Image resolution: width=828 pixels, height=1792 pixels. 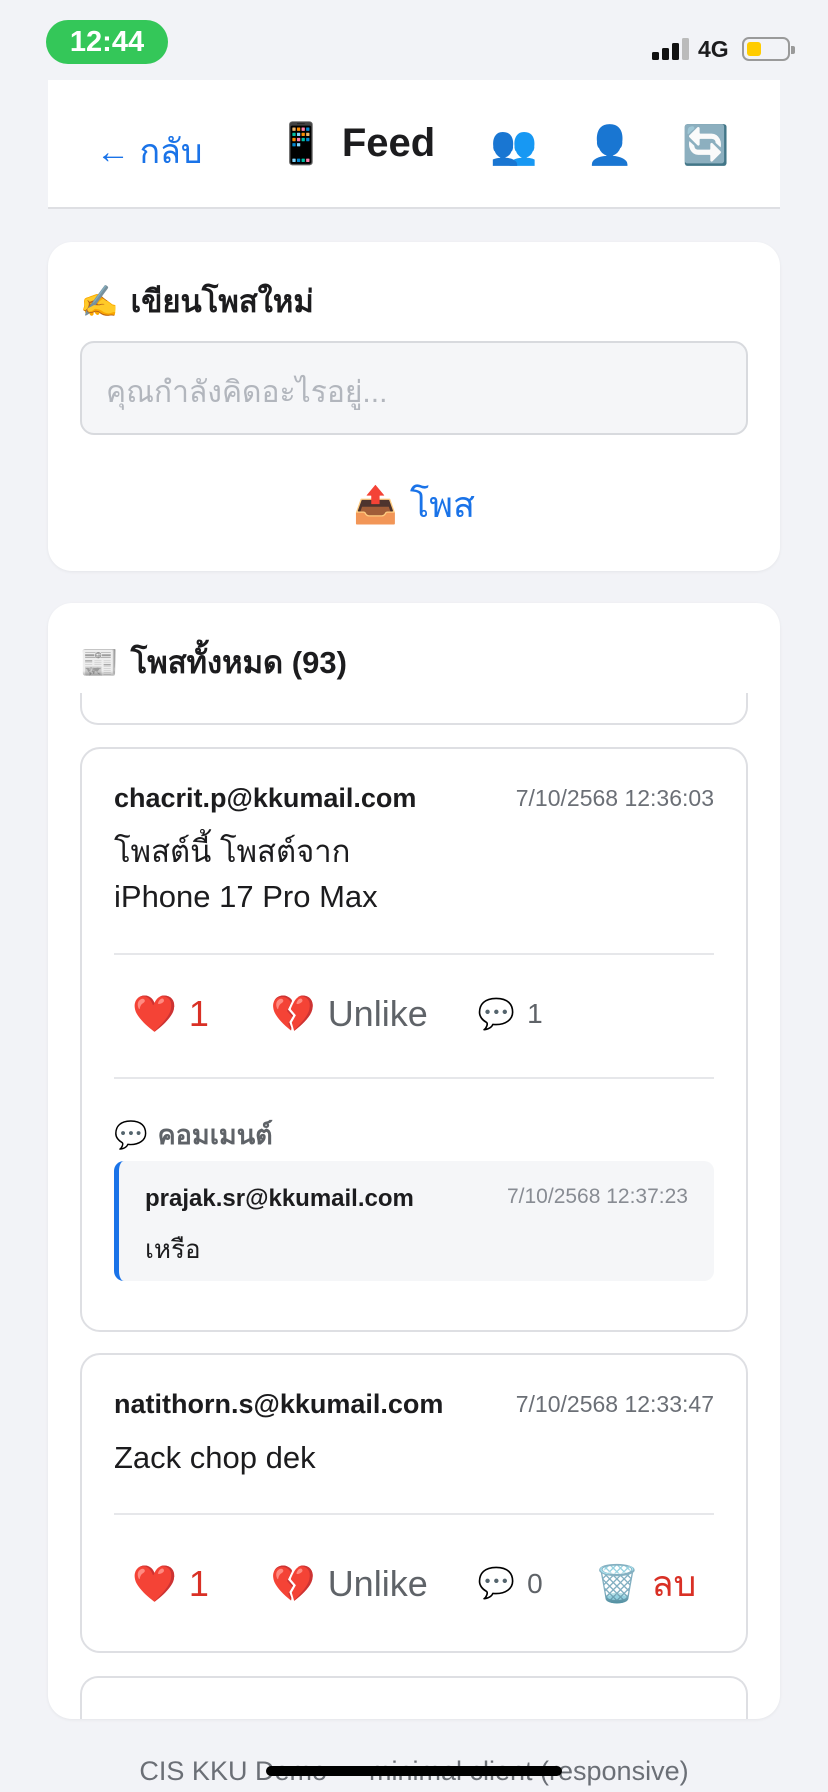 I want to click on post-actions: ❤️ 1 💔 Unlike 💬 1, so click(x=337, y=1014).